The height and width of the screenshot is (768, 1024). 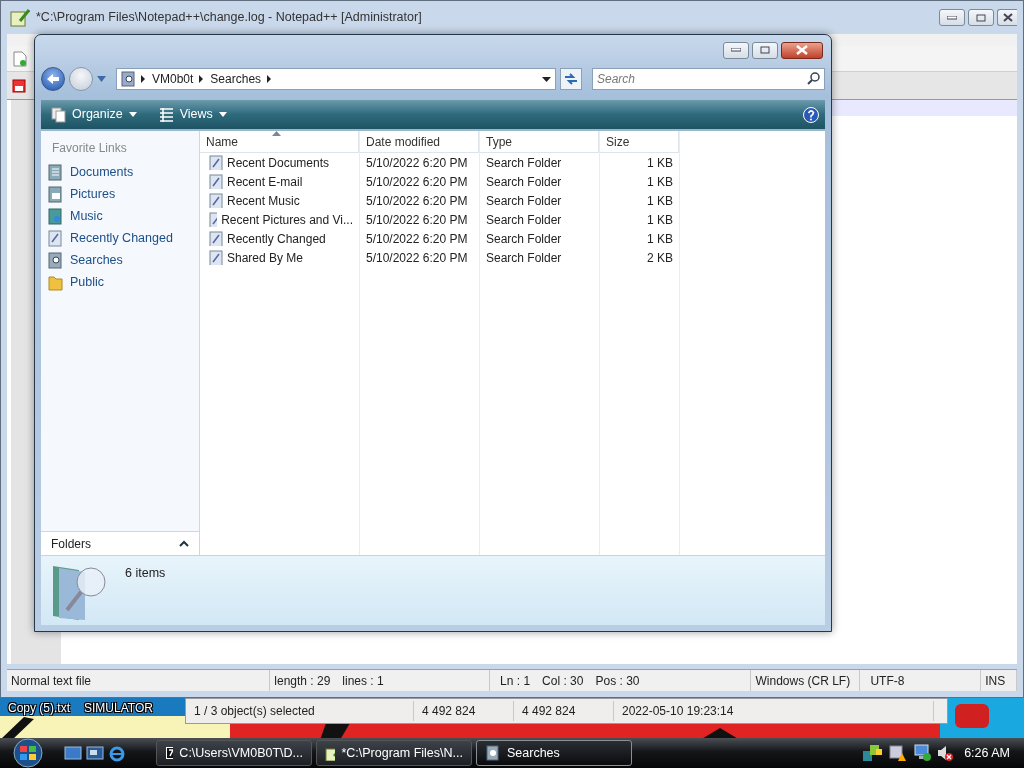 What do you see at coordinates (120, 194) in the screenshot?
I see `favorite-link: Pictures` at bounding box center [120, 194].